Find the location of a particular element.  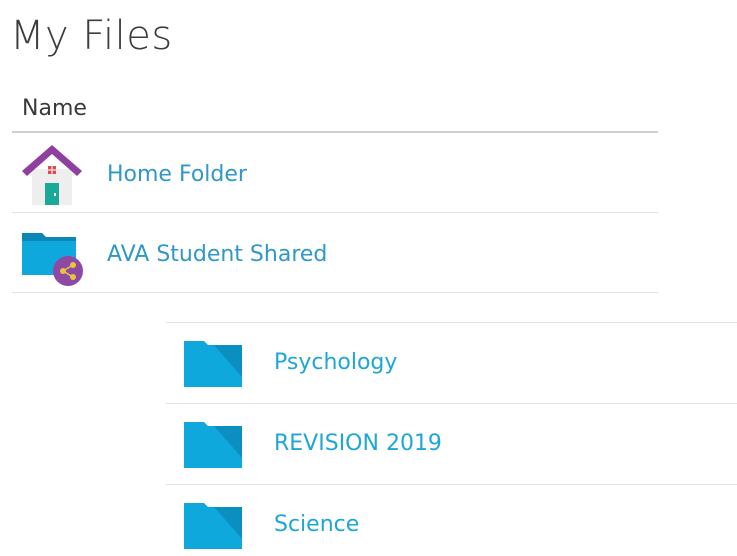

name-column-header: Name is located at coordinates (335, 112).